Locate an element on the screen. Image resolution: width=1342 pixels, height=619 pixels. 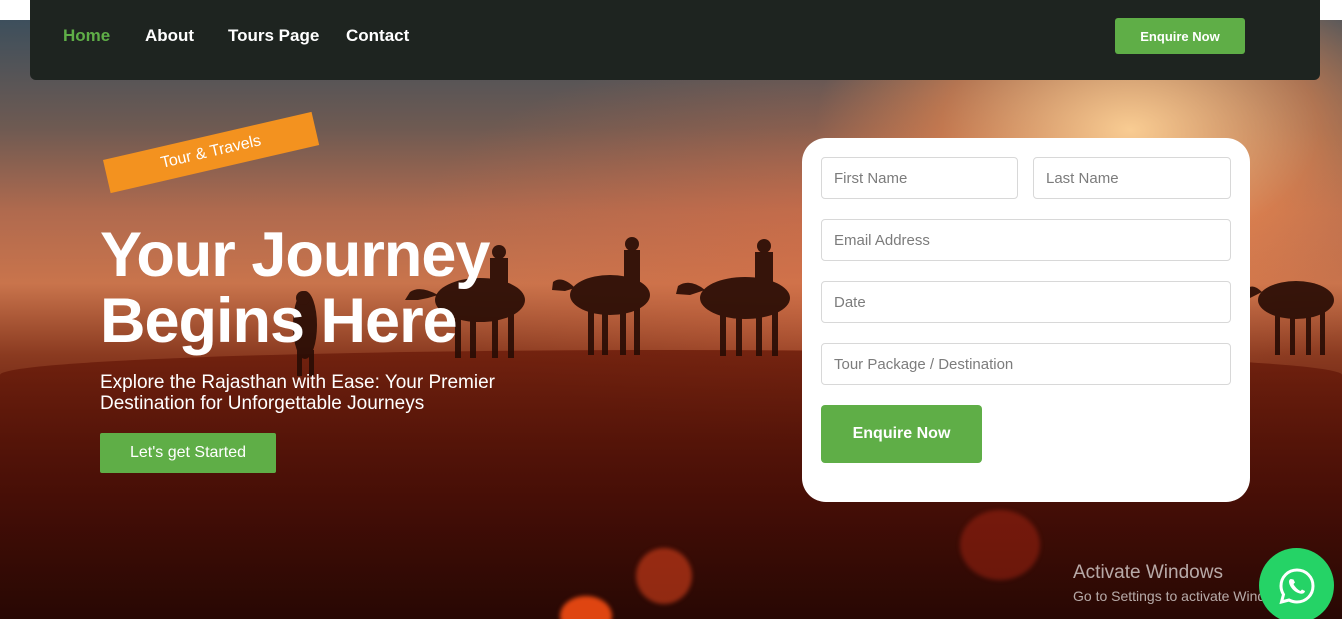
nav-link-tours-page: Tours Page is located at coordinates (273, 36).